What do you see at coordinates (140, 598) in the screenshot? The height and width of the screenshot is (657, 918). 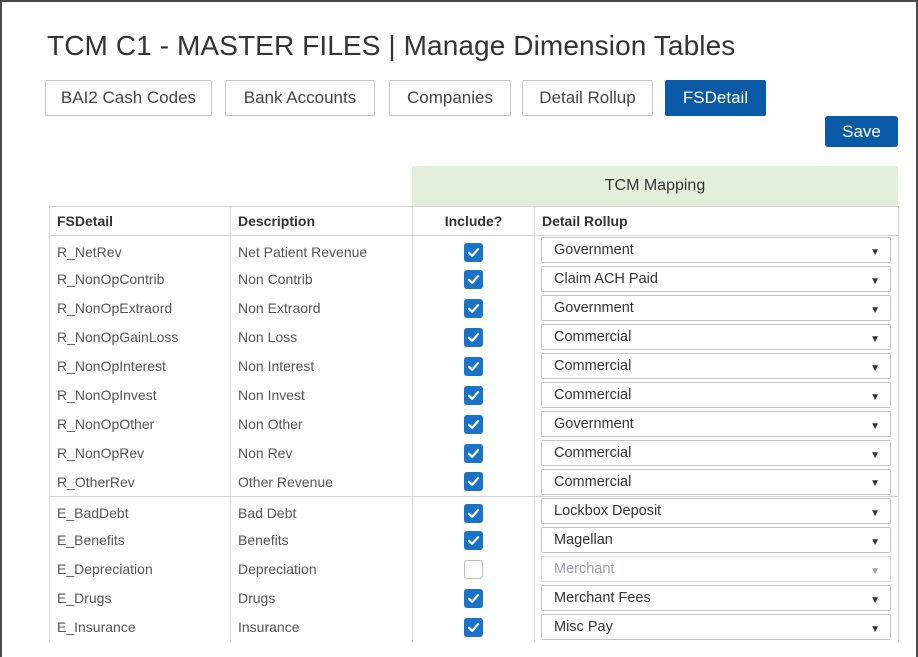 I see `fsdetail-cell: E_Drugs` at bounding box center [140, 598].